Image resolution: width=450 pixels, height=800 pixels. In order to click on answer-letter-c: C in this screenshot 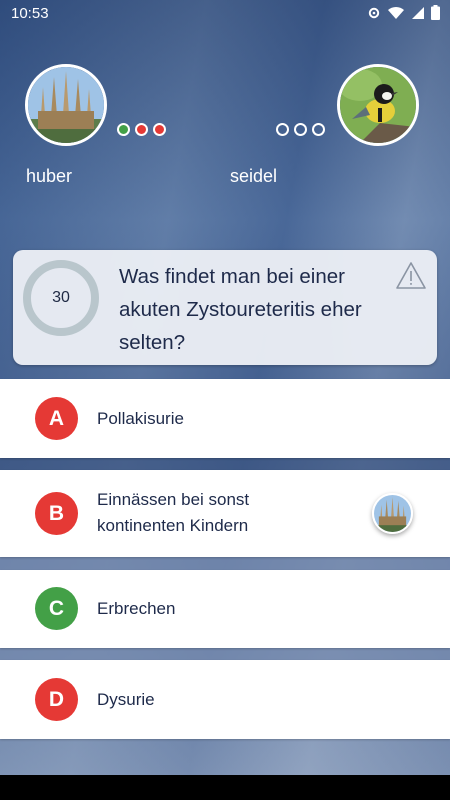, I will do `click(56, 608)`.